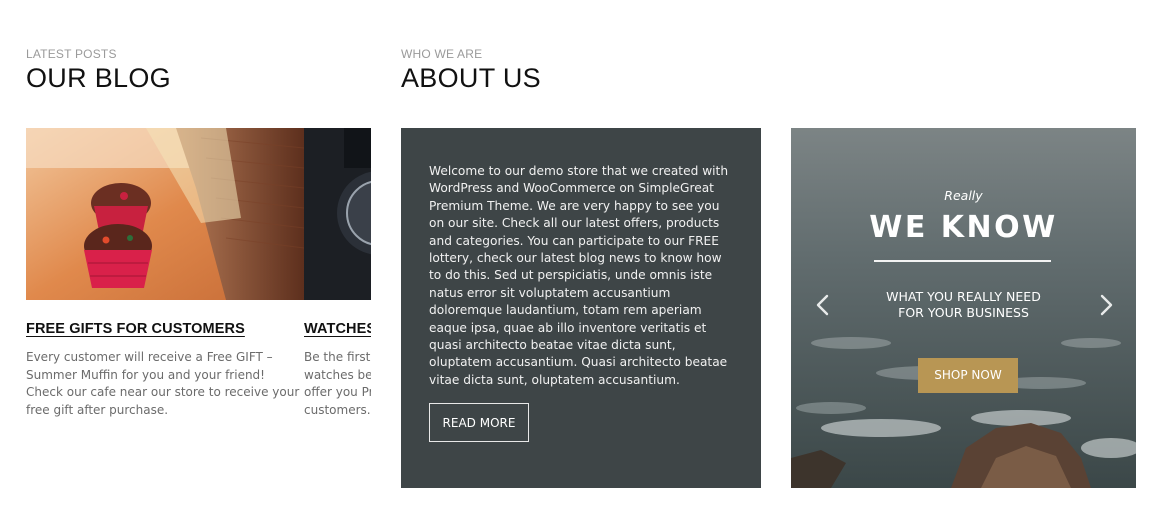 The width and height of the screenshot is (1164, 510). I want to click on post-image-watch, so click(337, 214).